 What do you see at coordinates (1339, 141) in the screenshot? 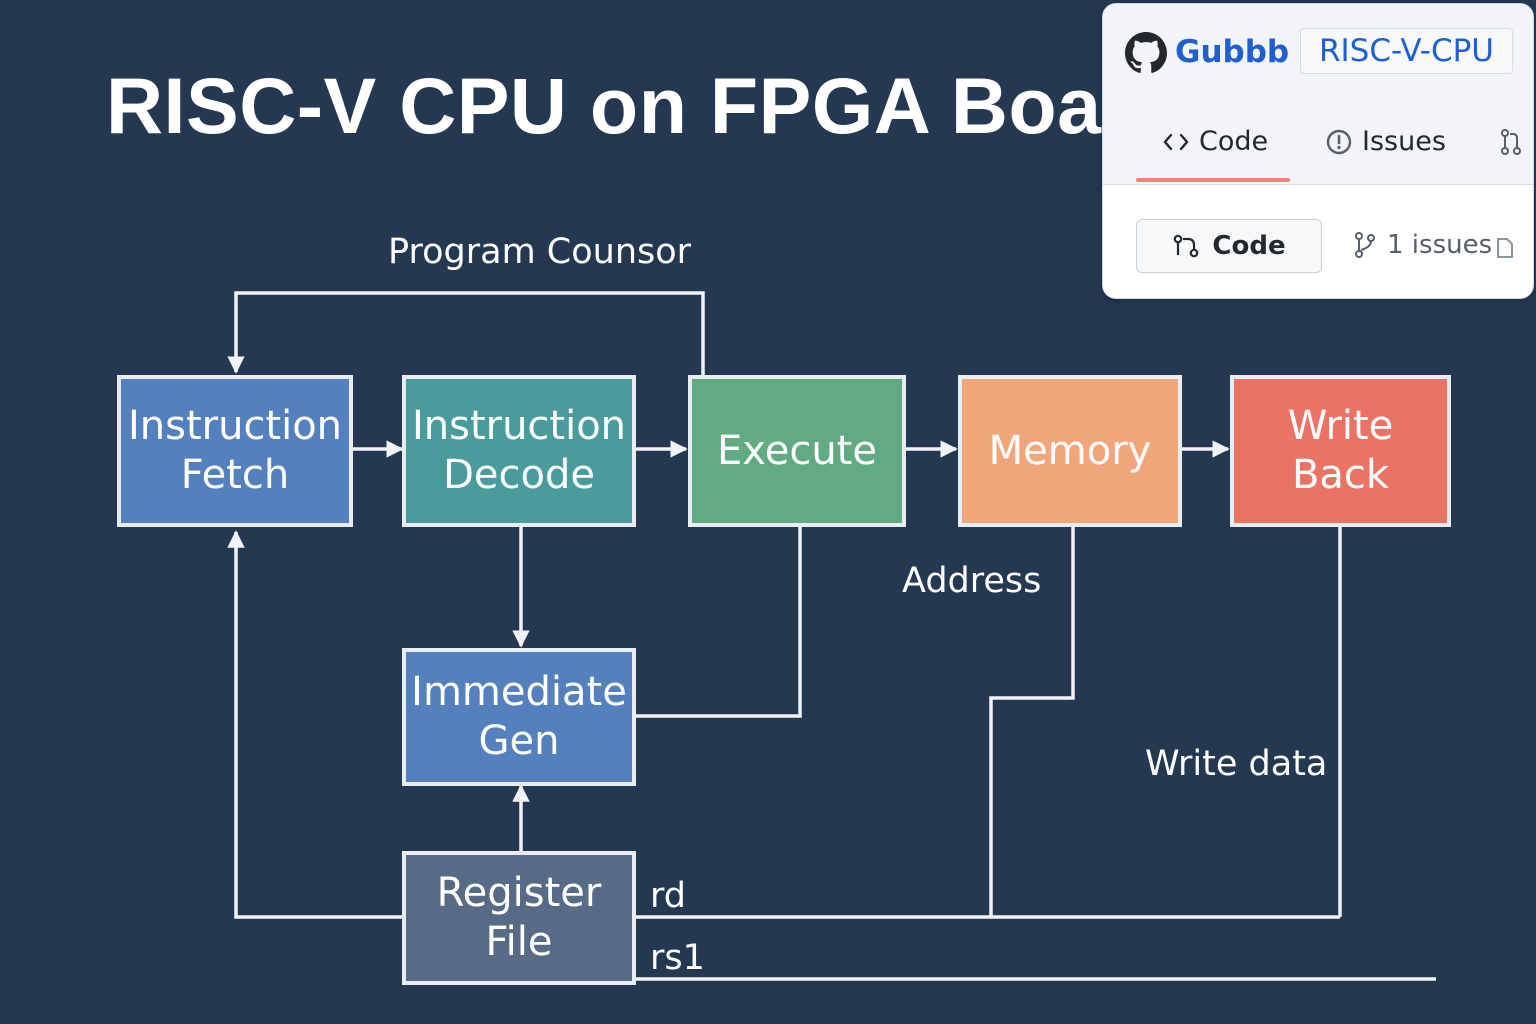
I see `issue-circle-icon` at bounding box center [1339, 141].